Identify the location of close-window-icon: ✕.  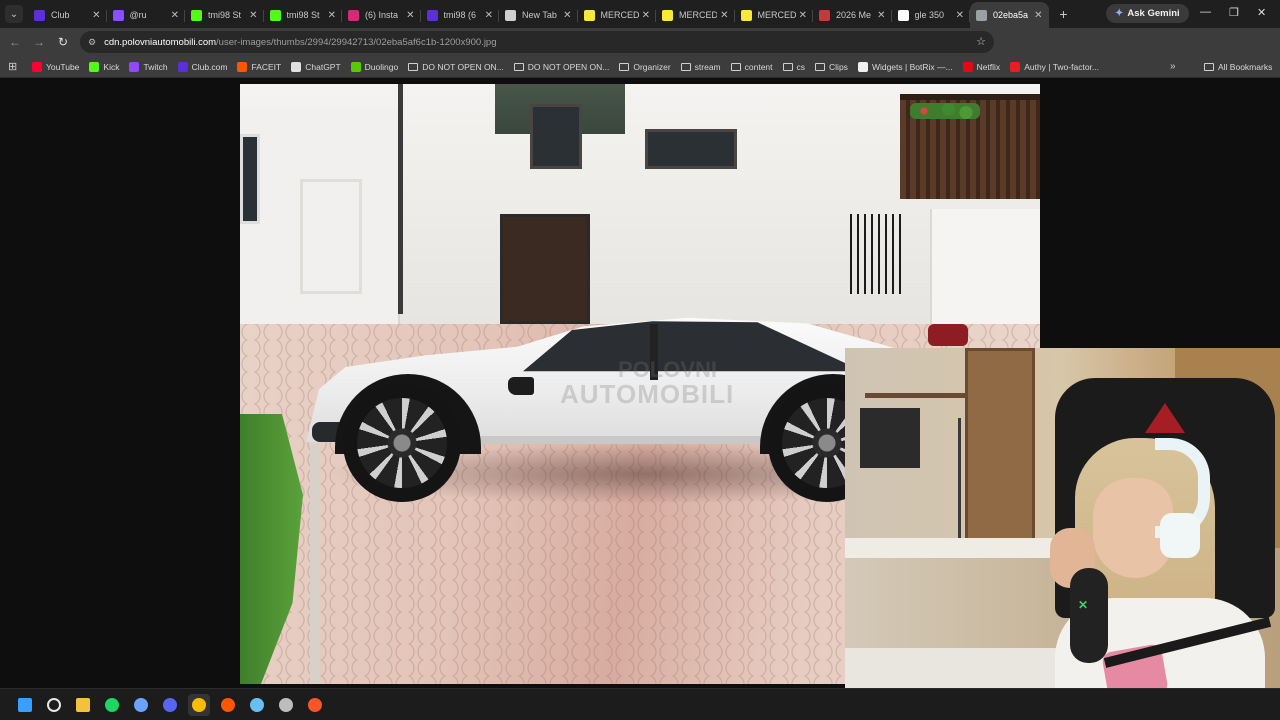
(1261, 12).